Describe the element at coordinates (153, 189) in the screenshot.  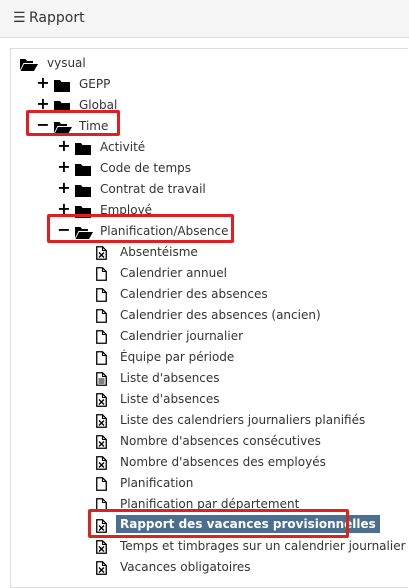
I see `tree-item-label: Contrat de travail` at that location.